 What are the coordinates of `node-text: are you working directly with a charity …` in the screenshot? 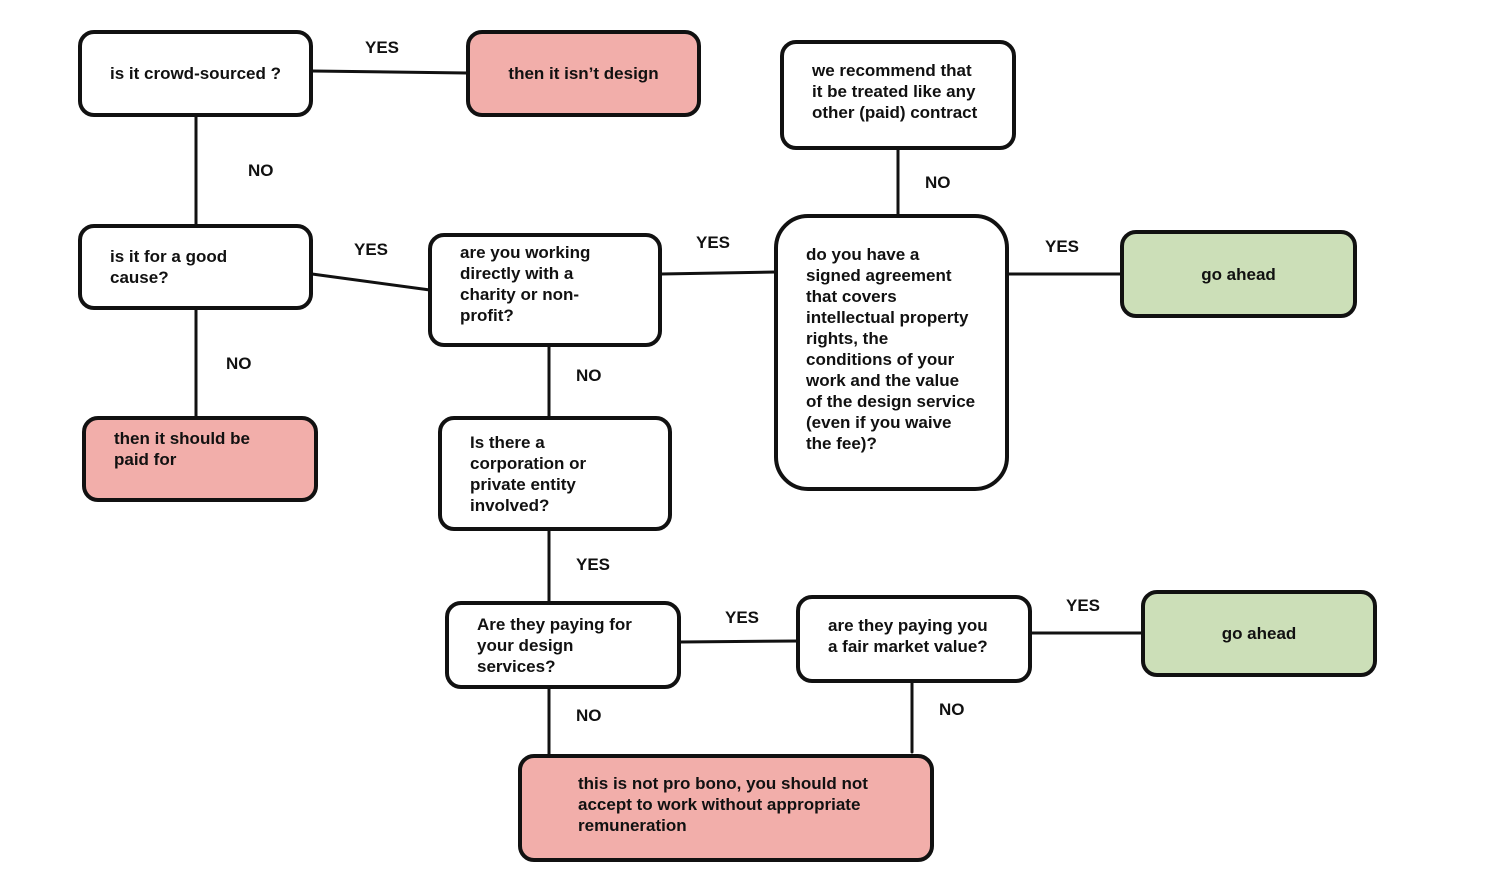 It's located at (525, 284).